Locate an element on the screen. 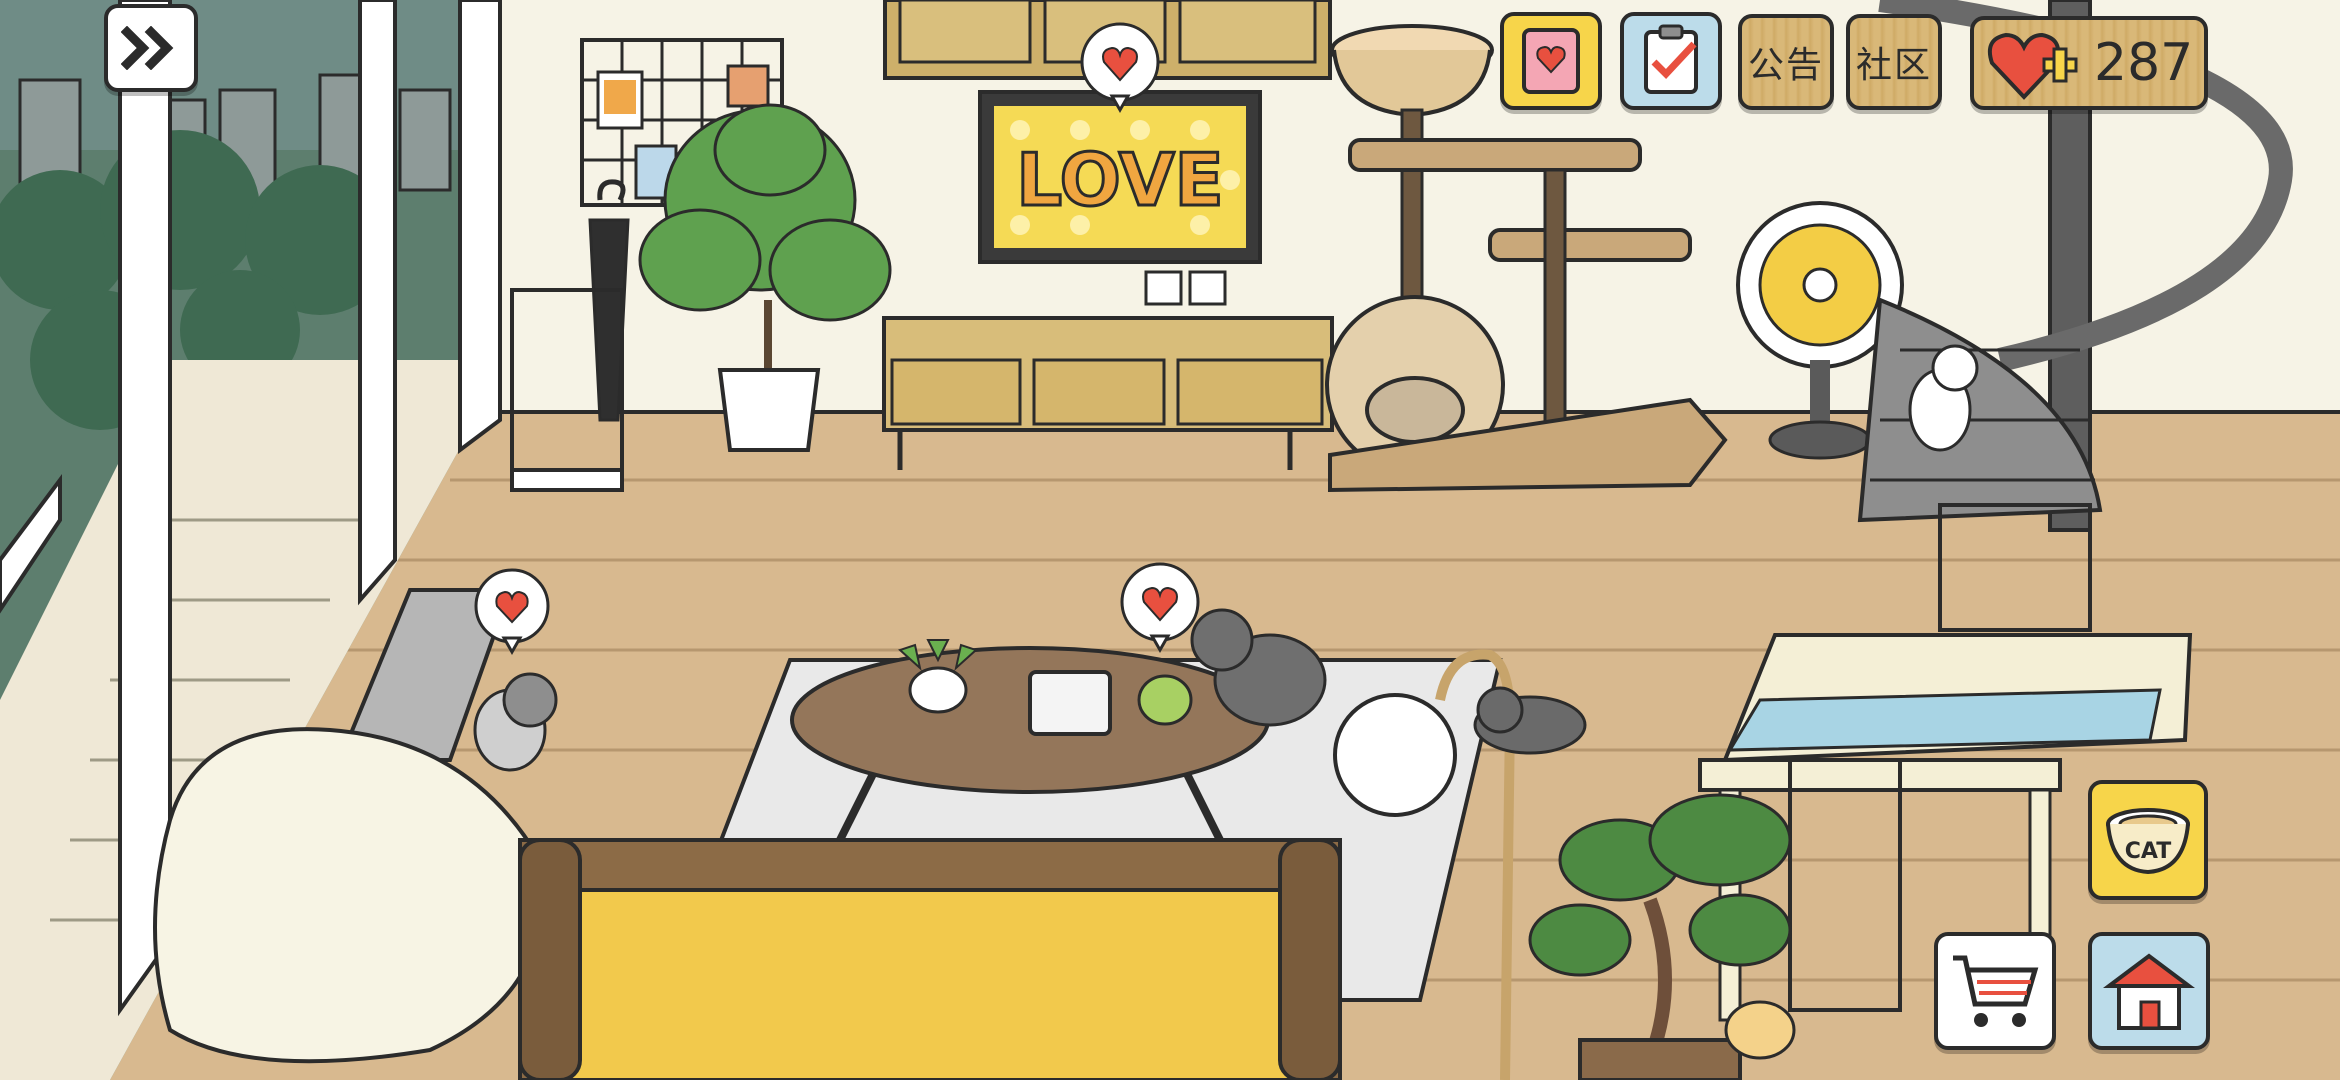 This screenshot has height=1080, width=2340. notice-button: 公告 is located at coordinates (1786, 62).